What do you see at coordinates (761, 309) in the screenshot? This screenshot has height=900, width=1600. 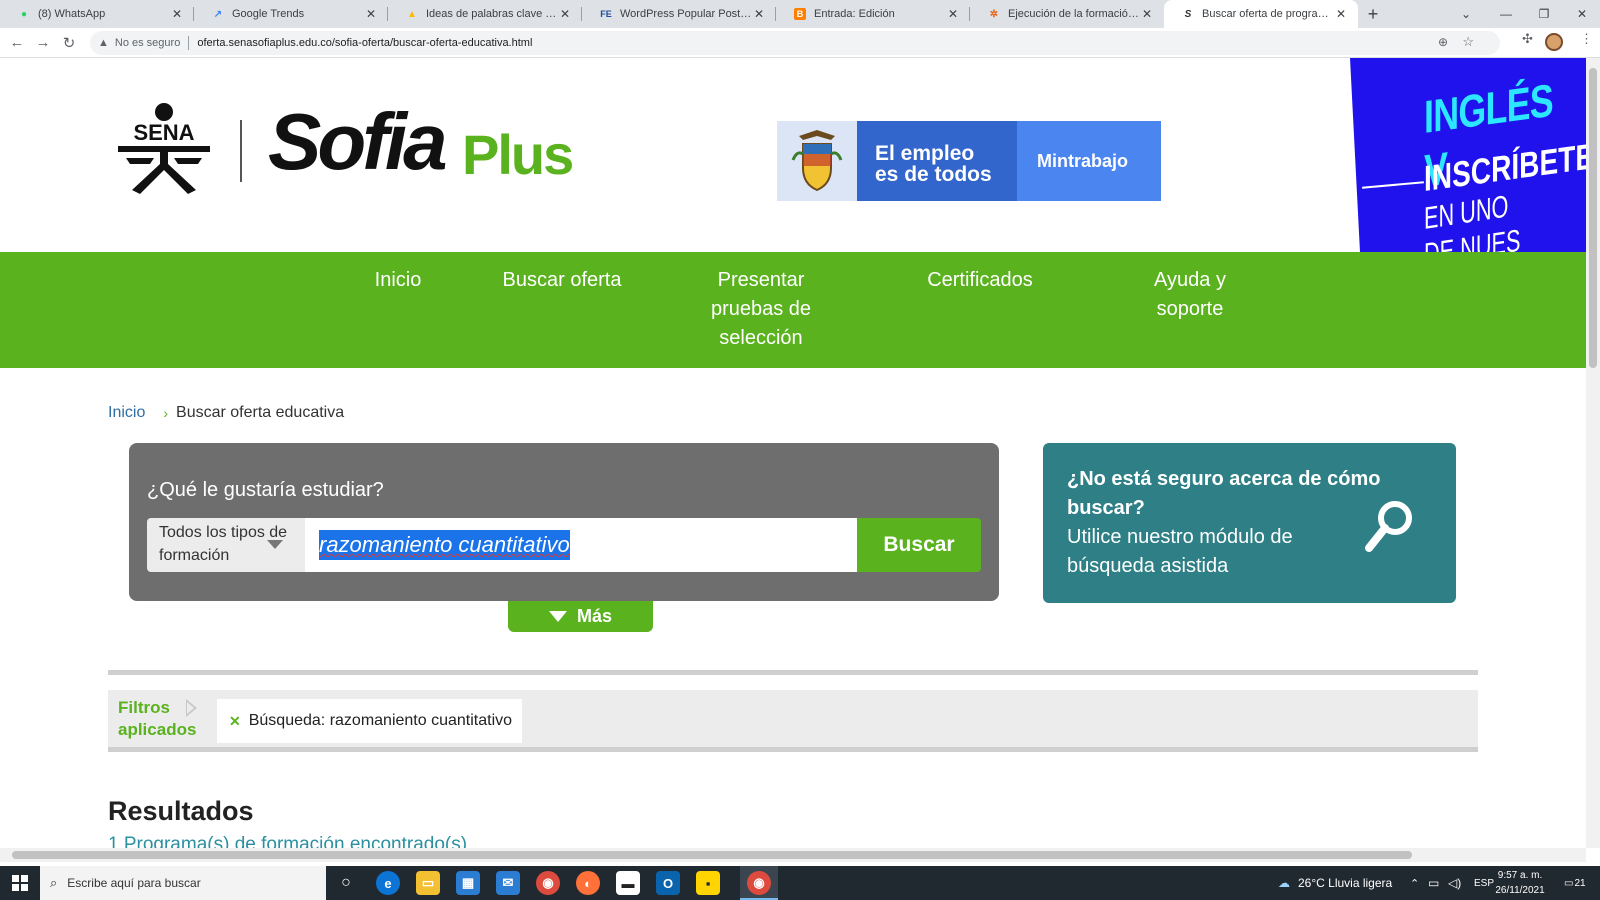 I see `nav-item-presentar-pruebas: Presentar pruebas de selección` at bounding box center [761, 309].